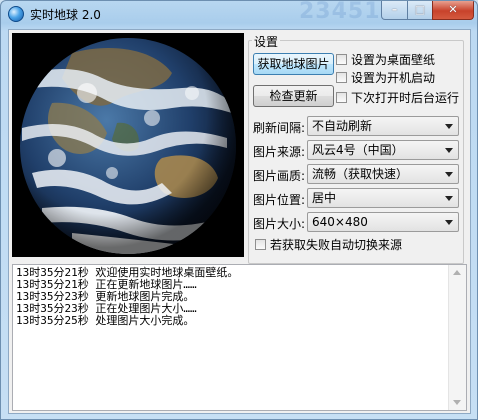 Image resolution: width=478 pixels, height=420 pixels. What do you see at coordinates (383, 222) in the screenshot?
I see `image-size-select: 640×480` at bounding box center [383, 222].